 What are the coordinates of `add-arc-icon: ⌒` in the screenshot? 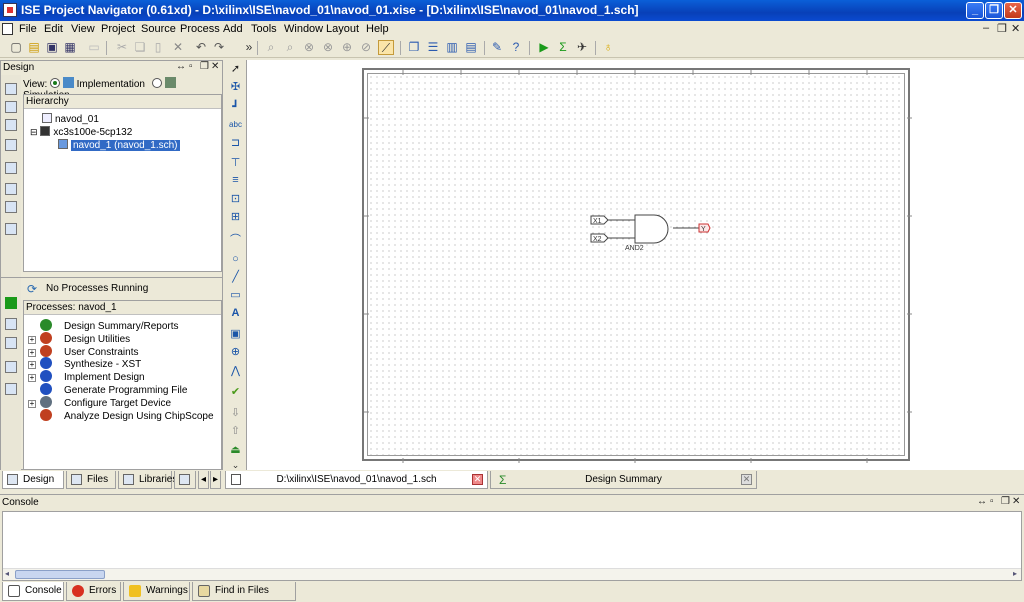 It's located at (235, 240).